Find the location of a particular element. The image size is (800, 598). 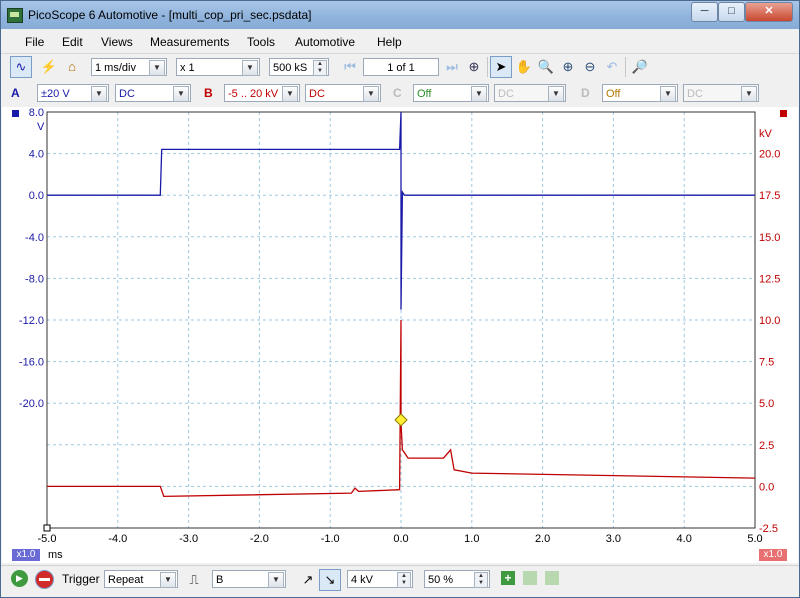

start-icon: ▶ is located at coordinates (19, 578).